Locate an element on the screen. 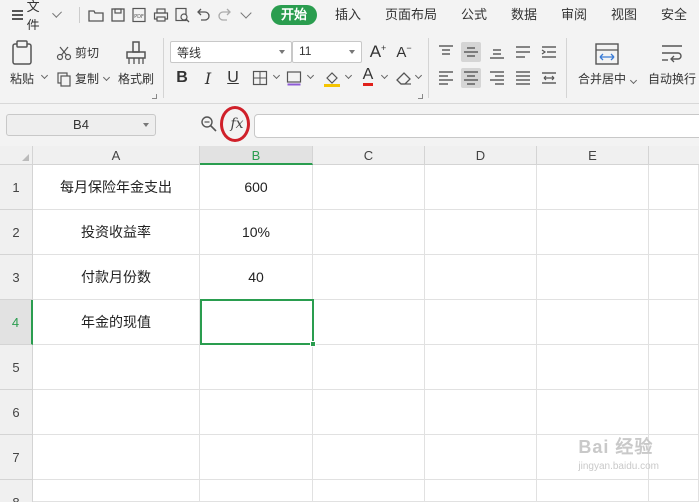 The image size is (699, 502). row-header-4: 4 is located at coordinates (16, 322).